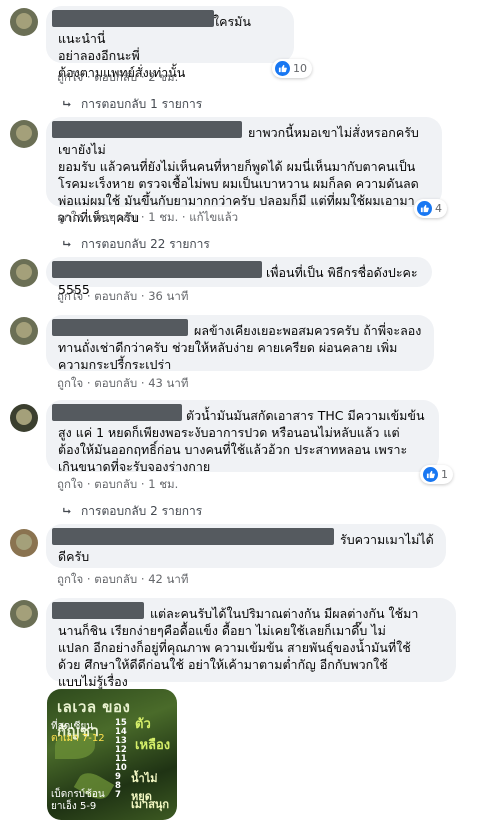  What do you see at coordinates (163, 77) in the screenshot?
I see `timestamp: 2 ชม.` at bounding box center [163, 77].